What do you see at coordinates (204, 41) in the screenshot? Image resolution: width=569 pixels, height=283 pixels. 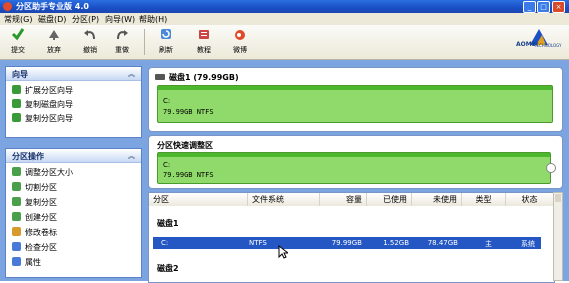 I see `tutorial-button: 教程` at bounding box center [204, 41].